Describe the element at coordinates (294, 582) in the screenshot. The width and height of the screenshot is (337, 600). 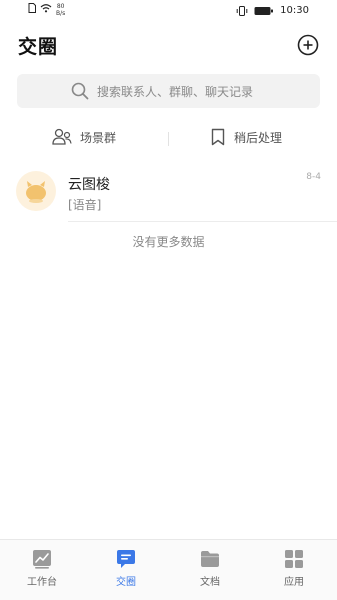
I see `tab-apps-label: 应用` at that location.